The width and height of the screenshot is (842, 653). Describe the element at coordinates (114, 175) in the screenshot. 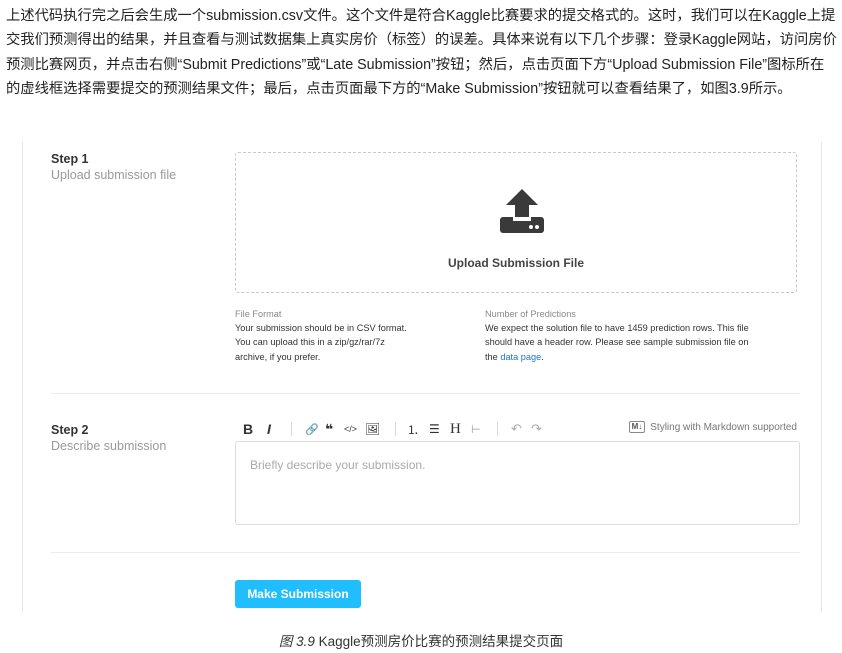

I see `step1-subtitle: Upload submission file` at that location.